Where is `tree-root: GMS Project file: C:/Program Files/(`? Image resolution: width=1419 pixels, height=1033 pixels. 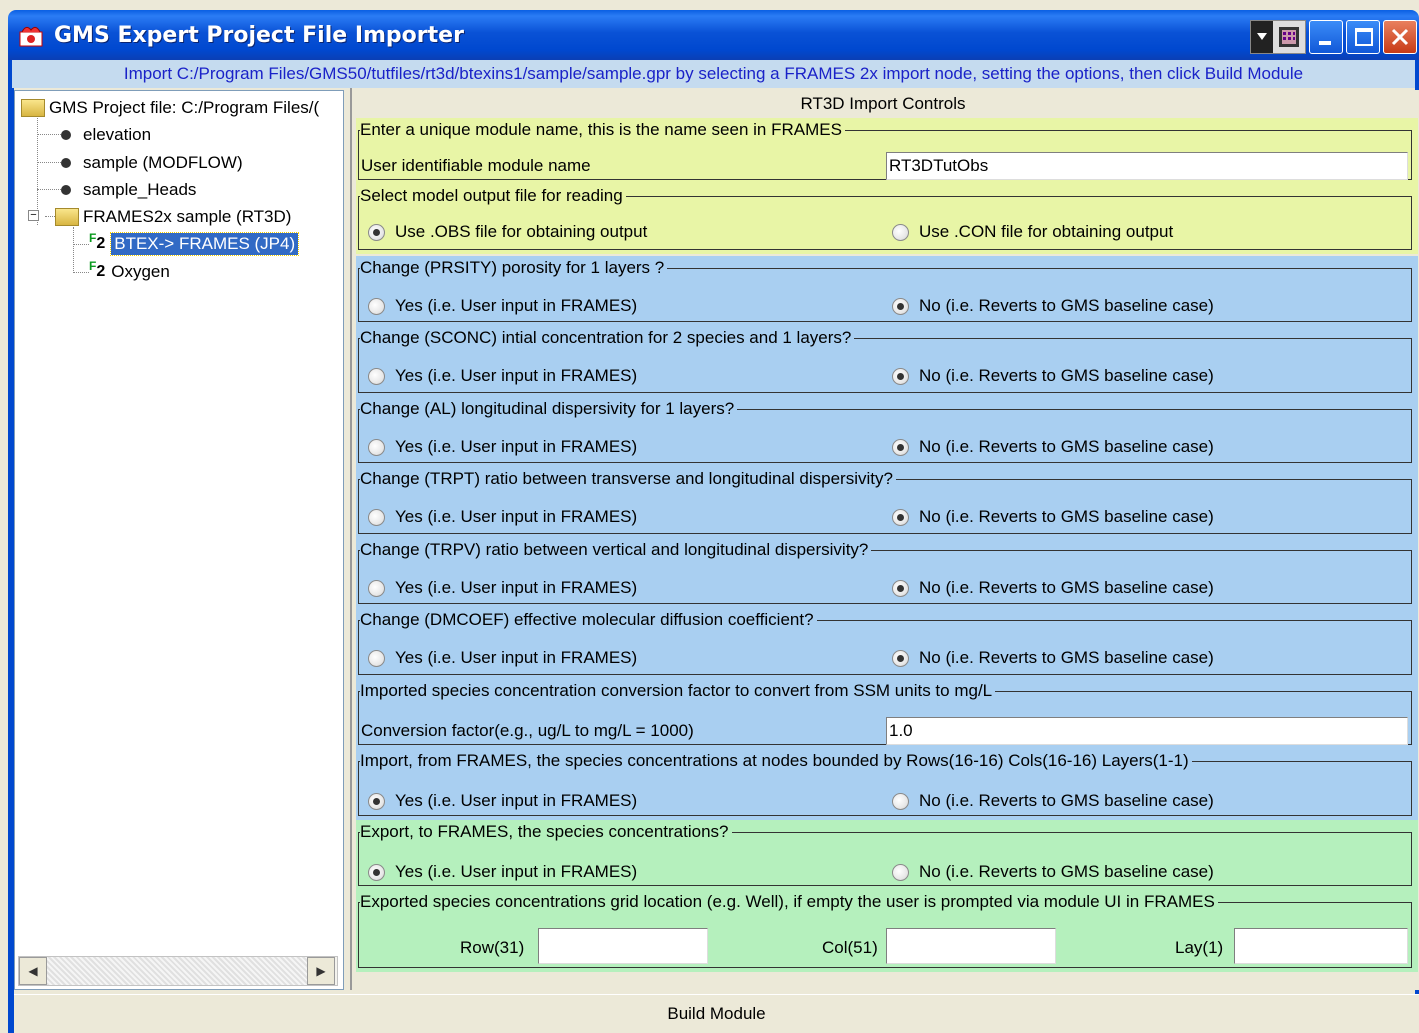
tree-root: GMS Project file: C:/Program Files/( is located at coordinates (170, 108).